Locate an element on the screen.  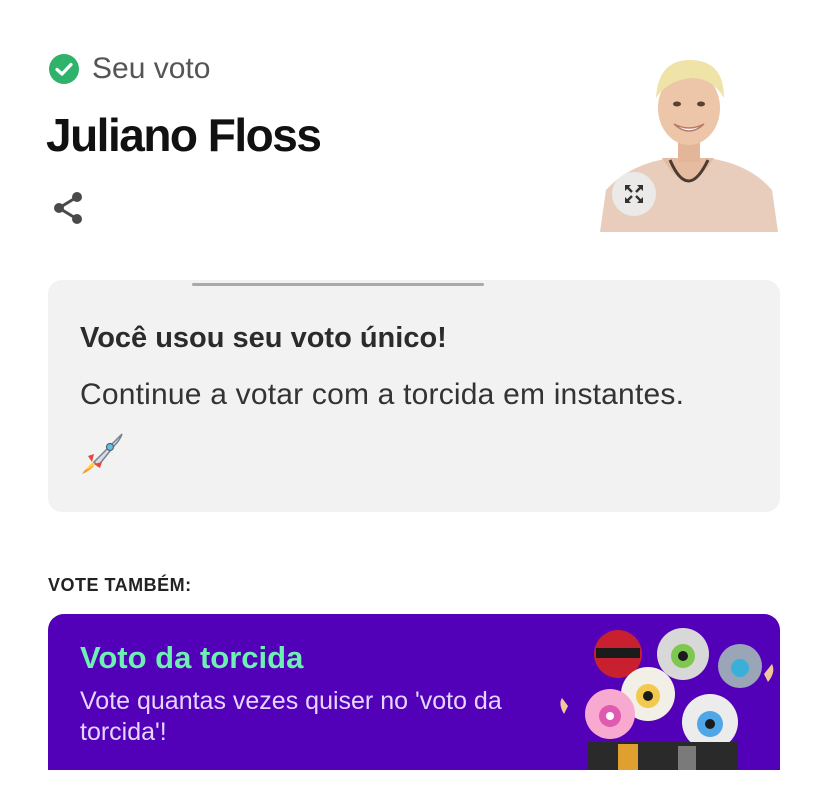
mascots-illustration is located at coordinates (667, 699).